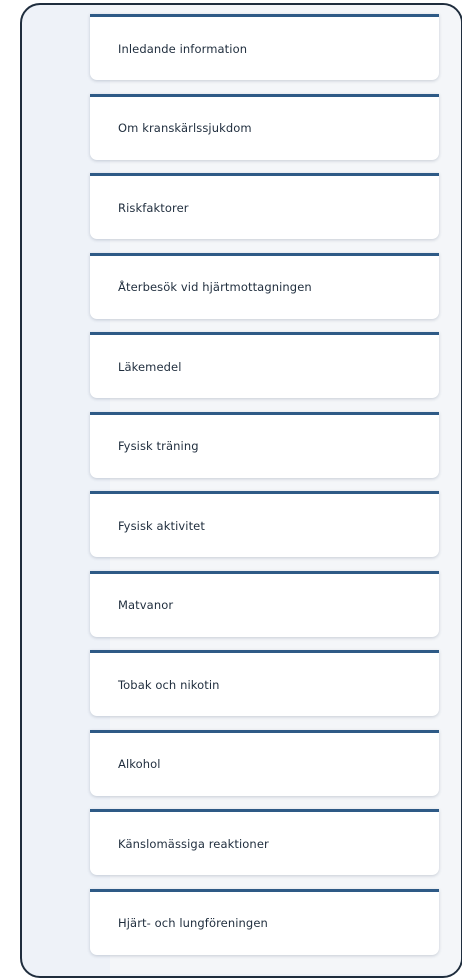 The width and height of the screenshot is (462, 978). I want to click on menu-item-label: Fysisk aktivitet, so click(161, 525).